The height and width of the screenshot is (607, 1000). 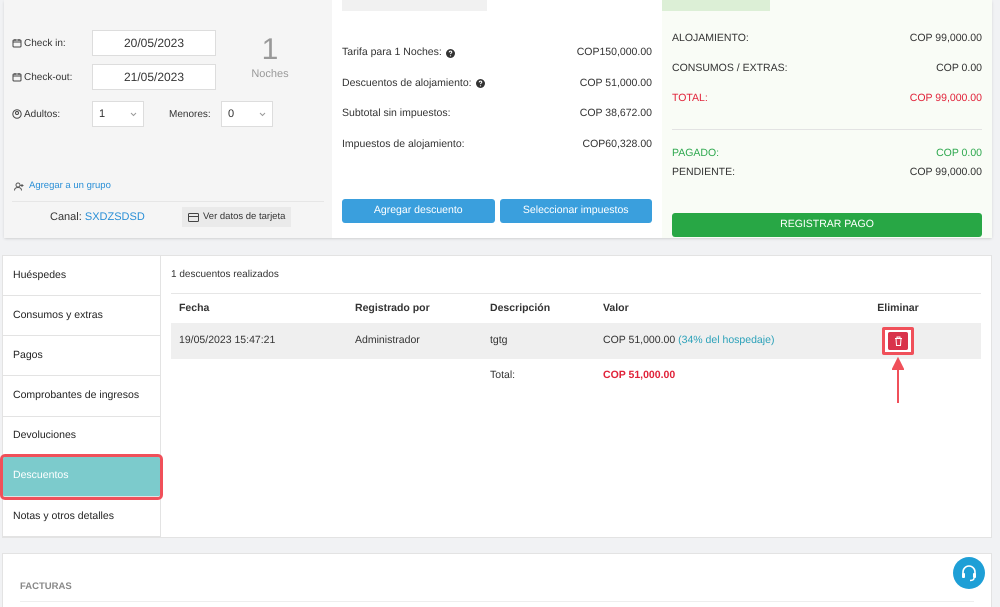 What do you see at coordinates (393, 308) in the screenshot?
I see `column-header: Registrado por` at bounding box center [393, 308].